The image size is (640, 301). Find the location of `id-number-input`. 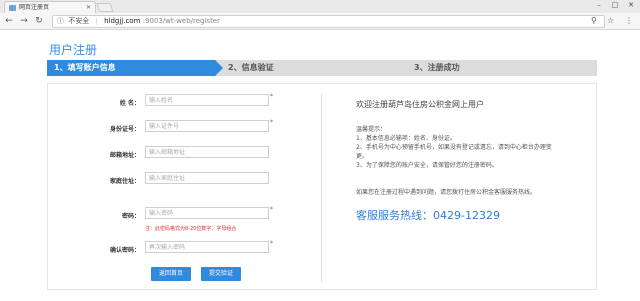

id-number-input is located at coordinates (207, 126).